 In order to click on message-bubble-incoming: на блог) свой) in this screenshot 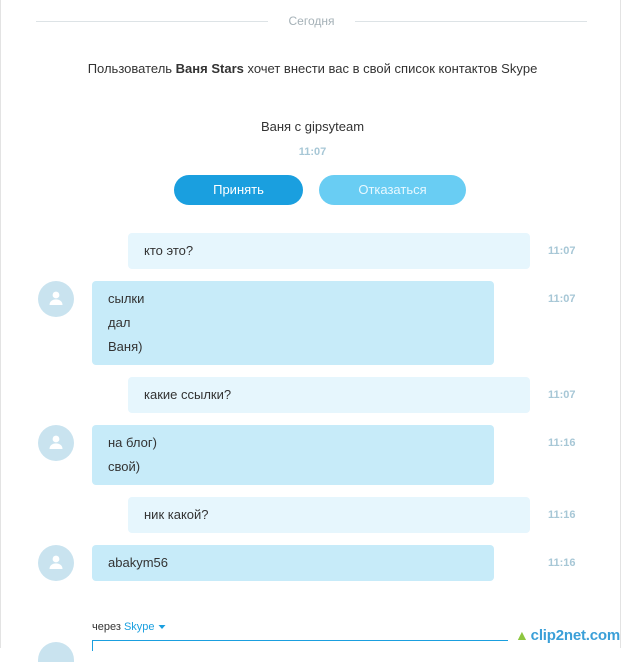, I will do `click(293, 455)`.